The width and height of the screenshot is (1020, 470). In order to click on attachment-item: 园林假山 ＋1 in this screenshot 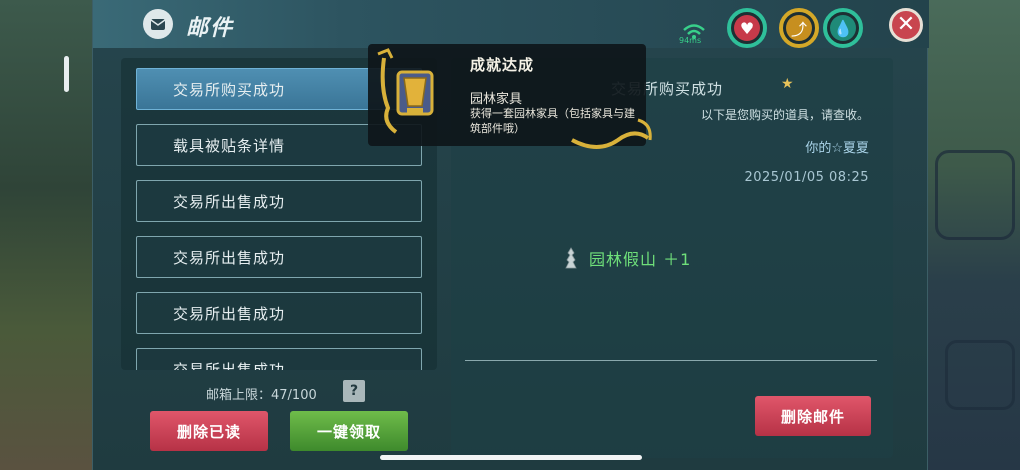, I will do `click(627, 258)`.